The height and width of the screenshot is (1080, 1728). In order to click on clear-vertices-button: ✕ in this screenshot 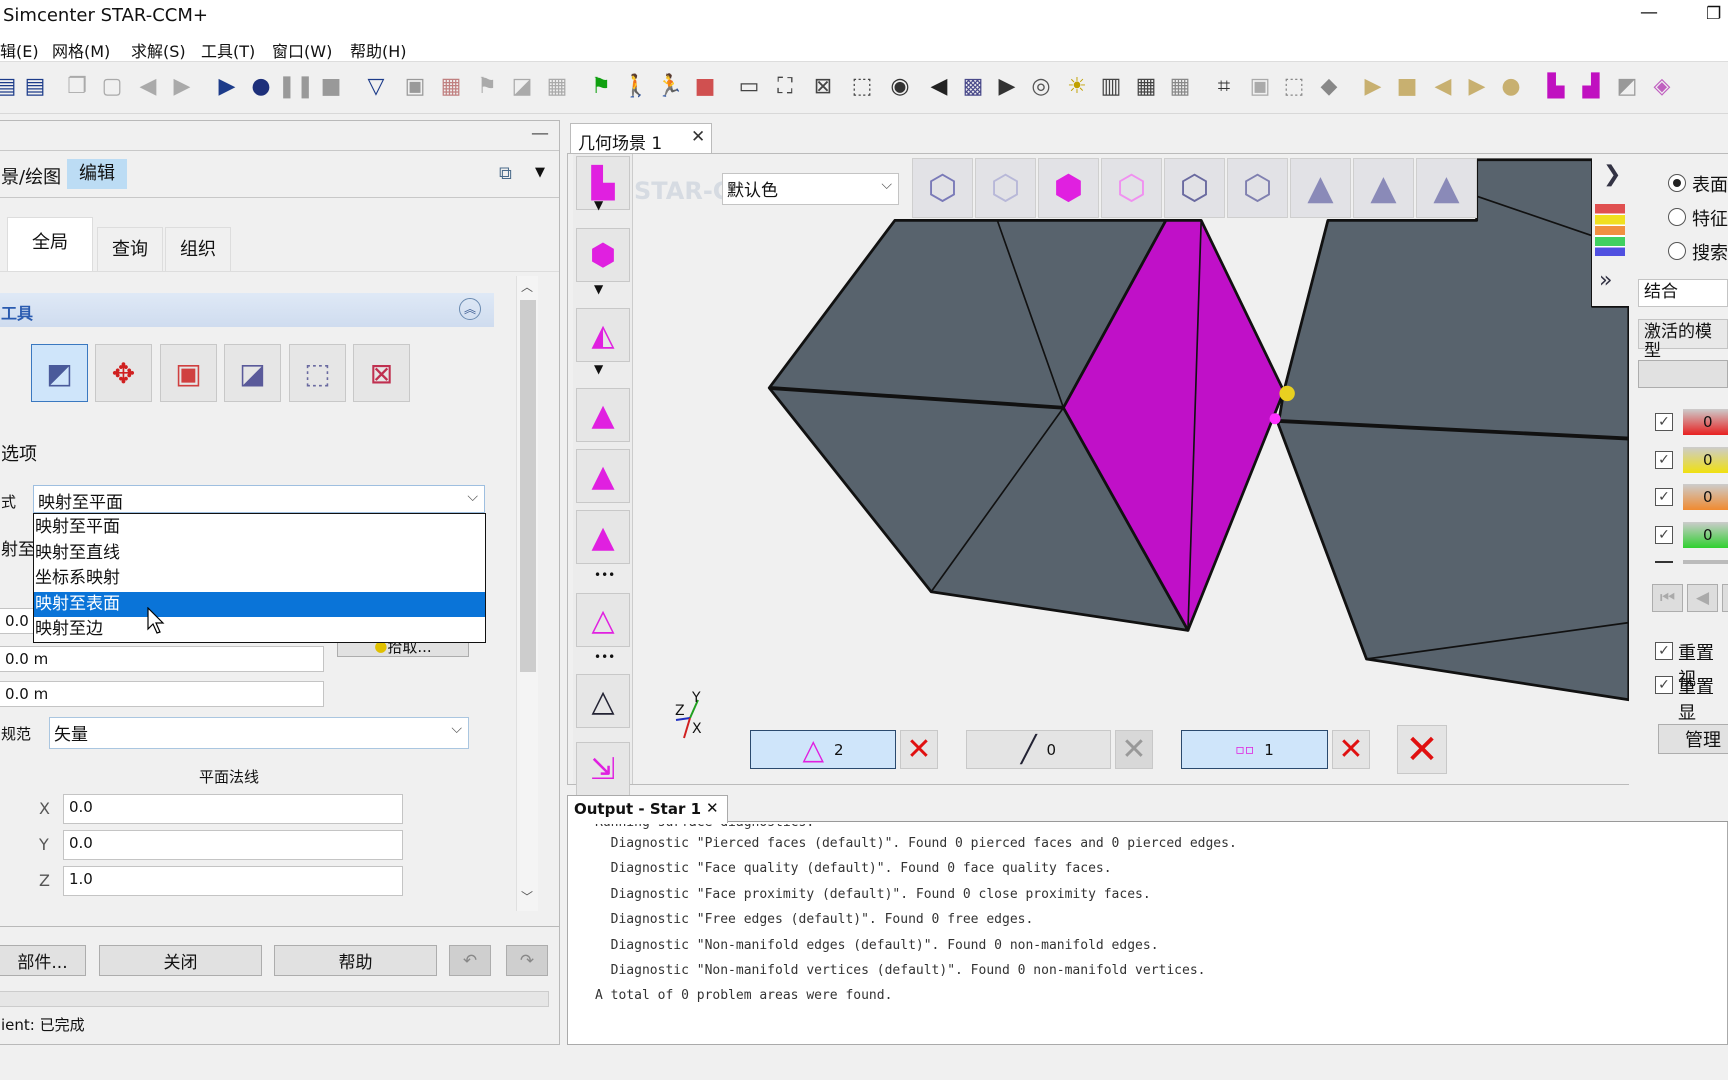, I will do `click(1351, 749)`.